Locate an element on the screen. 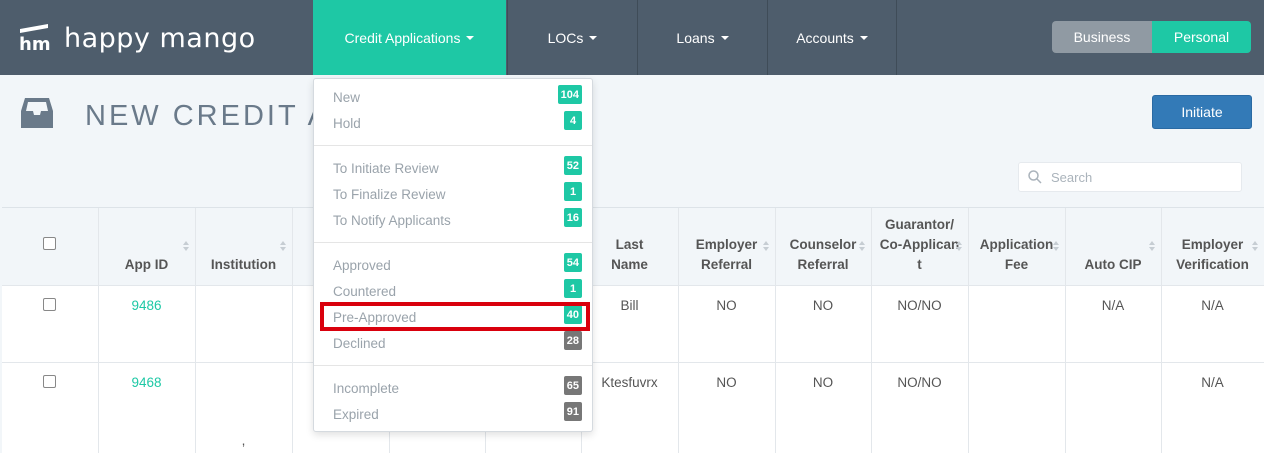  select-all-checkbox is located at coordinates (50, 244).